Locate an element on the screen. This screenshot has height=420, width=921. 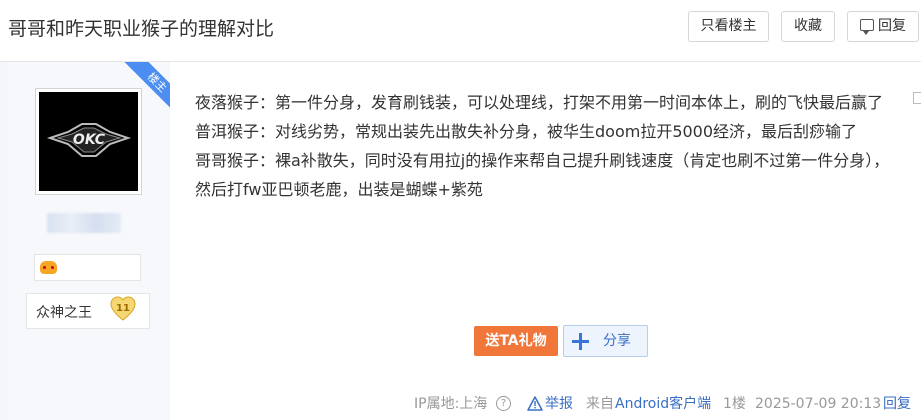
thread-header: 哥哥和昨天职业猴子的理解对比 只看楼主 收藏 回复 is located at coordinates (460, 31).